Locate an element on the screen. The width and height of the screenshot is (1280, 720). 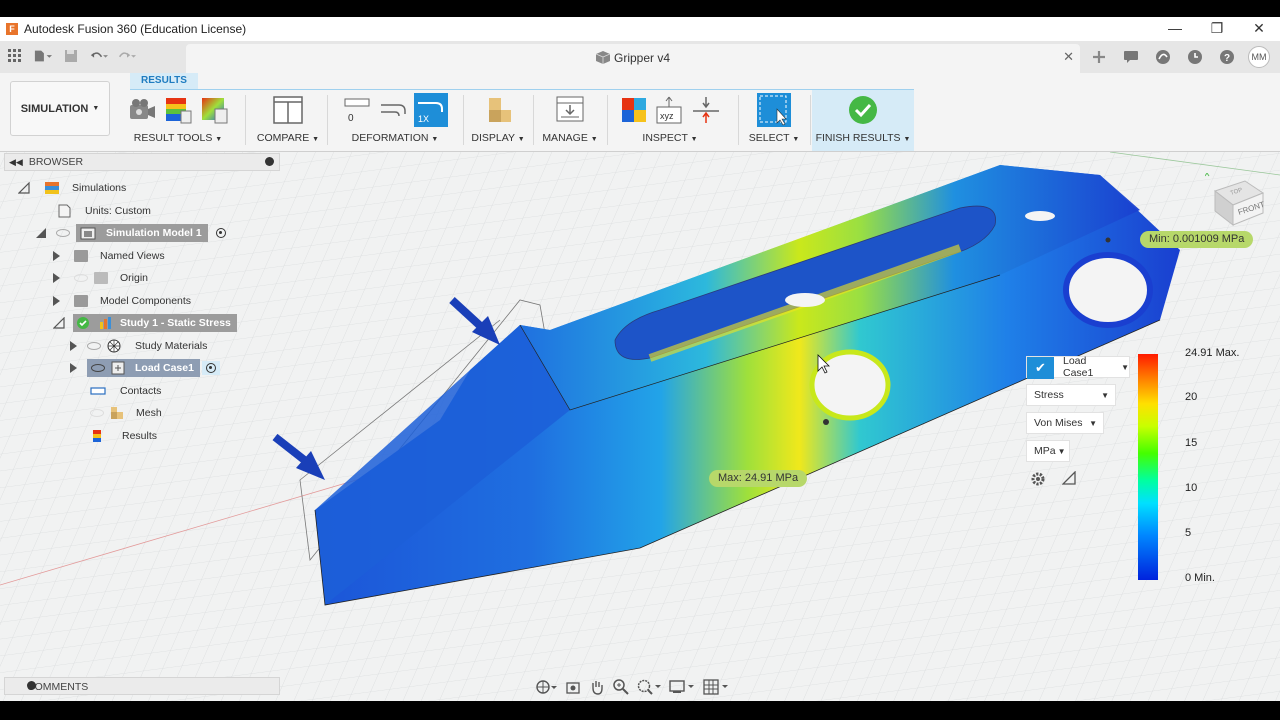
surface-probe-icon is located at coordinates (634, 110).